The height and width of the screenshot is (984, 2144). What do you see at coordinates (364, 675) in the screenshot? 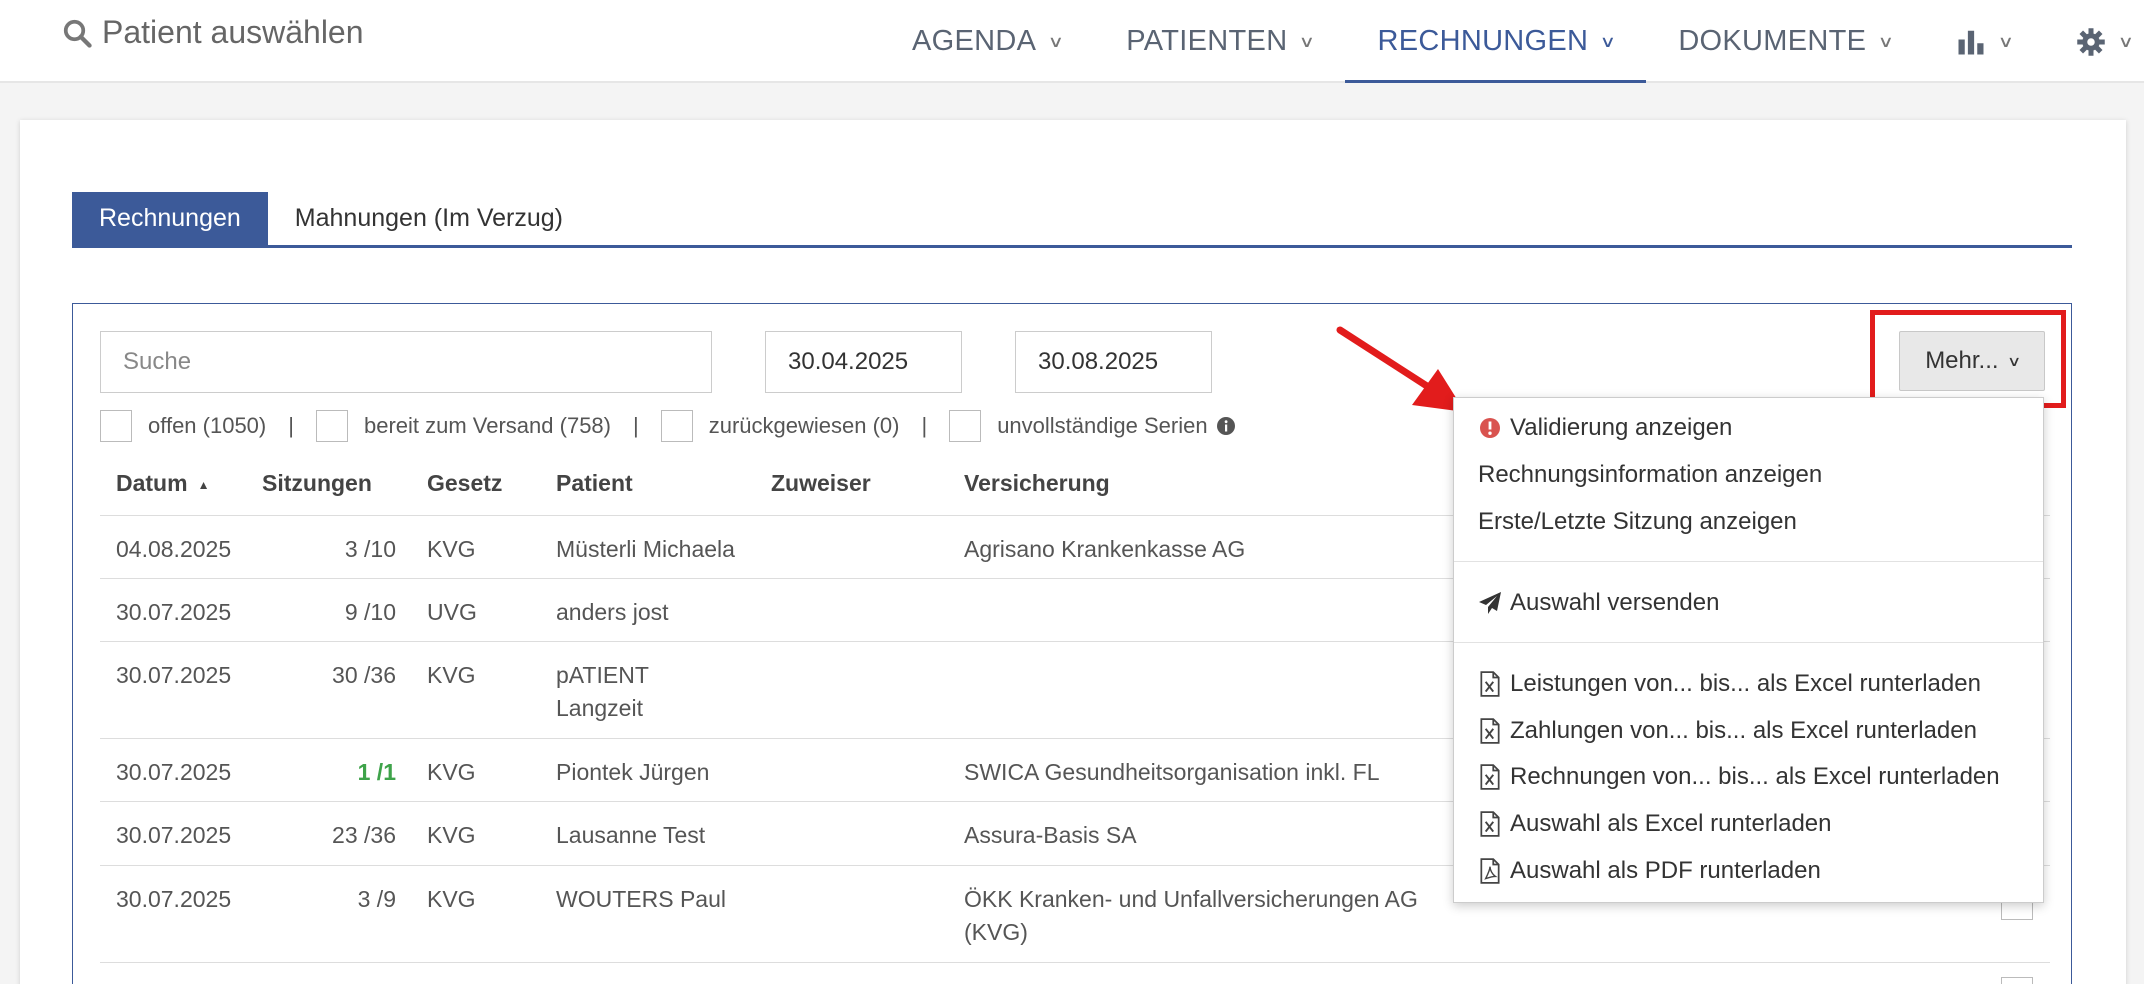
I see `cell-sitzungen: 30 /36` at bounding box center [364, 675].